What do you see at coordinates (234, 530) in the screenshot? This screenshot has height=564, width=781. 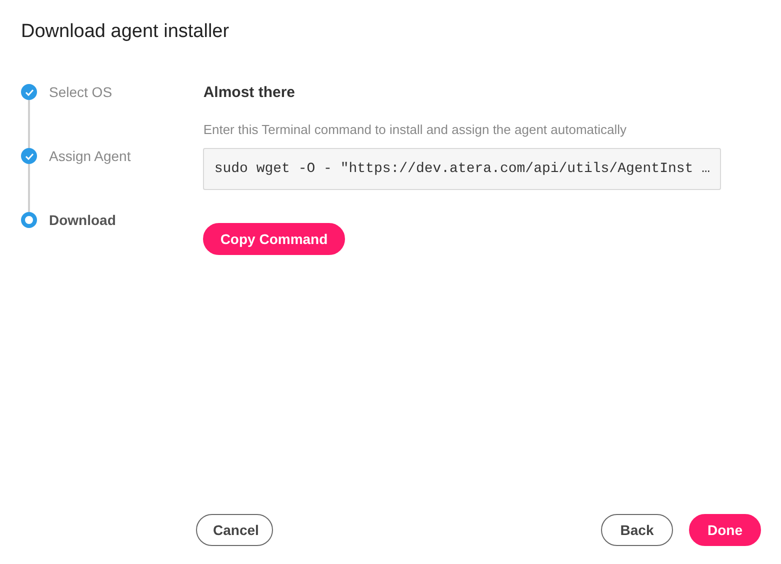 I see `cancel-button: Cancel` at bounding box center [234, 530].